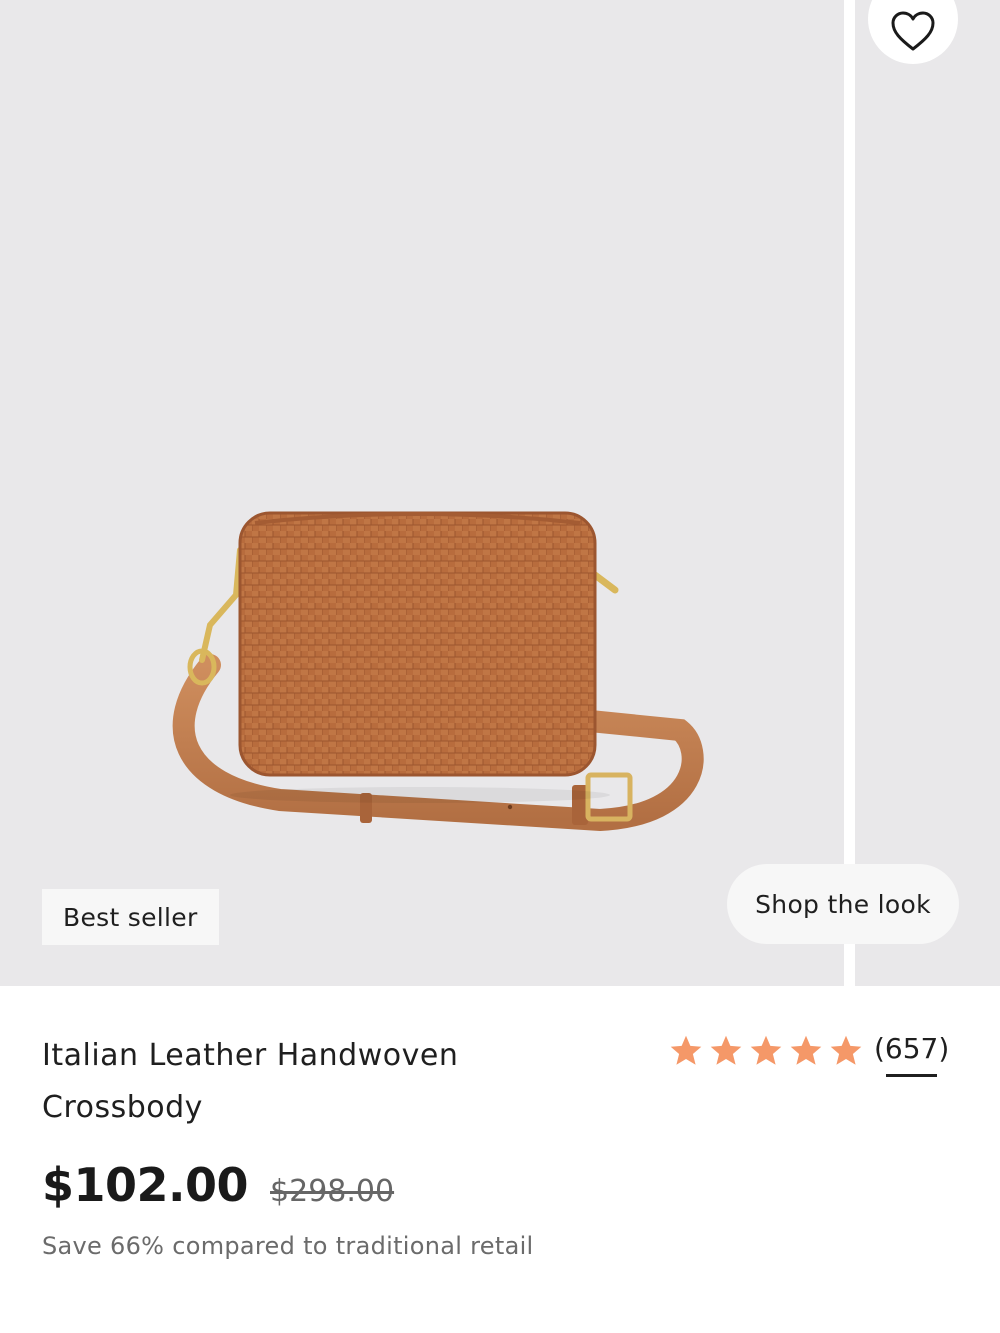 This screenshot has width=1000, height=1333. I want to click on product-title: Italian Leather Handwoven Crossbody, so click(250, 1081).